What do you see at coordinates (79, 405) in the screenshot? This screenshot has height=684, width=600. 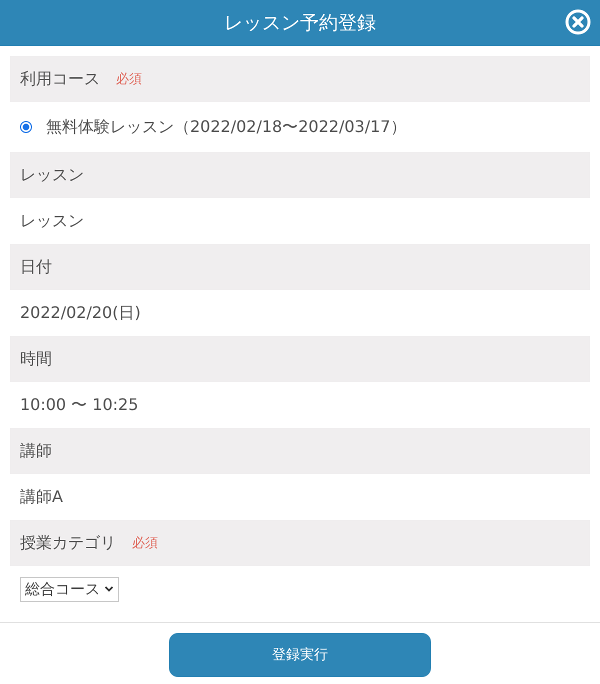 I see `field-value: 10:00 〜 10:25` at bounding box center [79, 405].